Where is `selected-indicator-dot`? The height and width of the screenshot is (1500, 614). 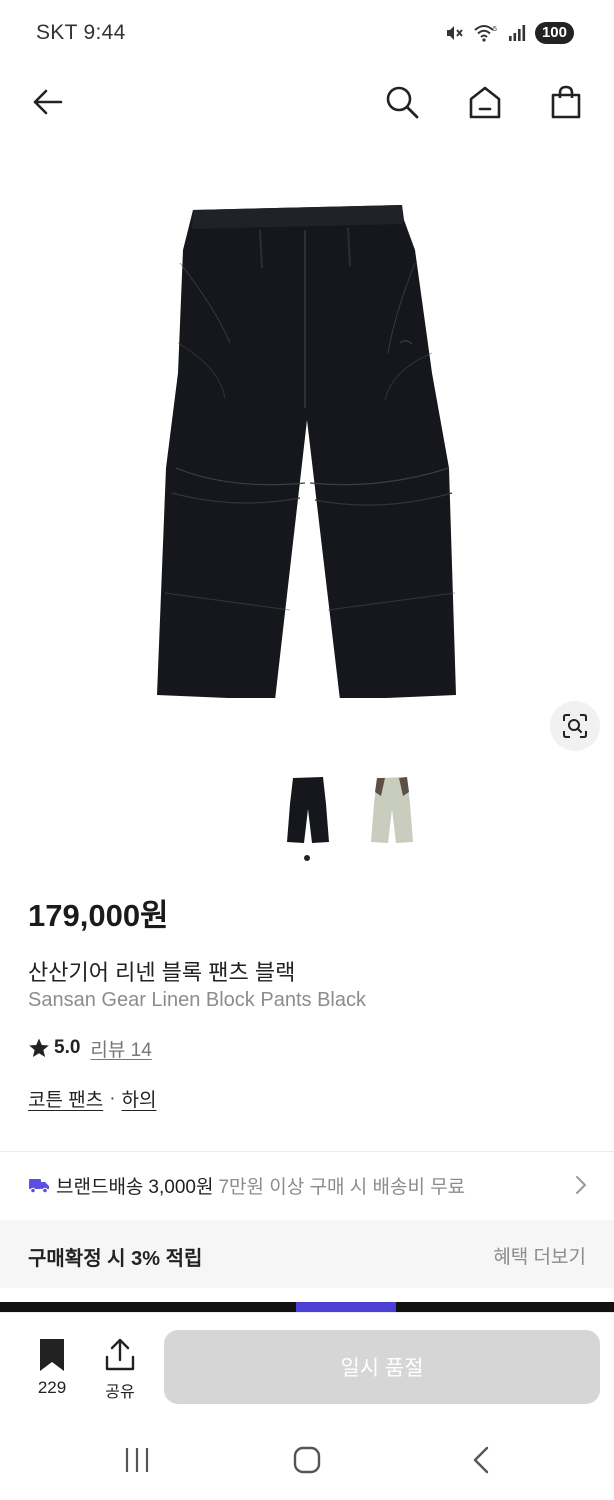
selected-indicator-dot is located at coordinates (307, 858).